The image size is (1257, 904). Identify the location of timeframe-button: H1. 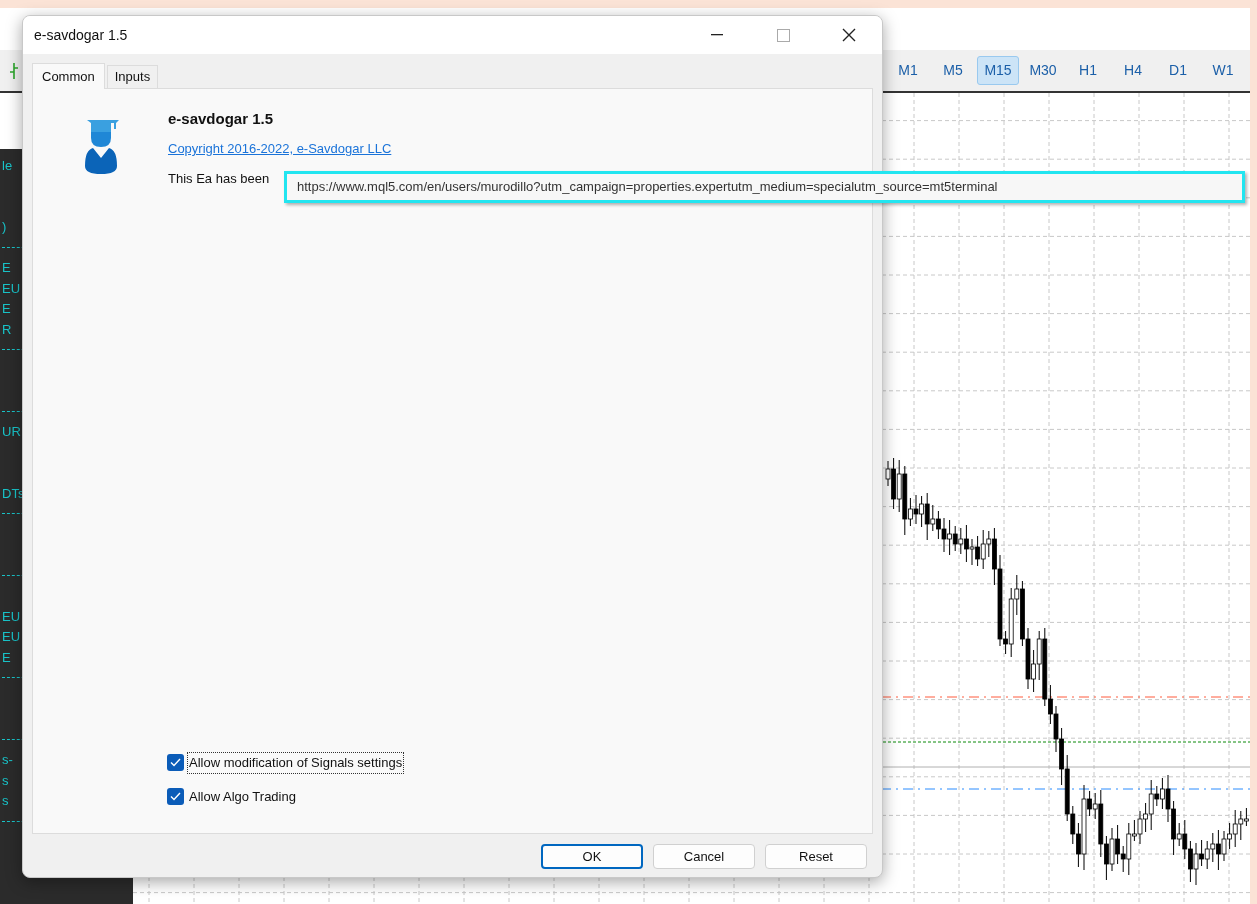
(1088, 70).